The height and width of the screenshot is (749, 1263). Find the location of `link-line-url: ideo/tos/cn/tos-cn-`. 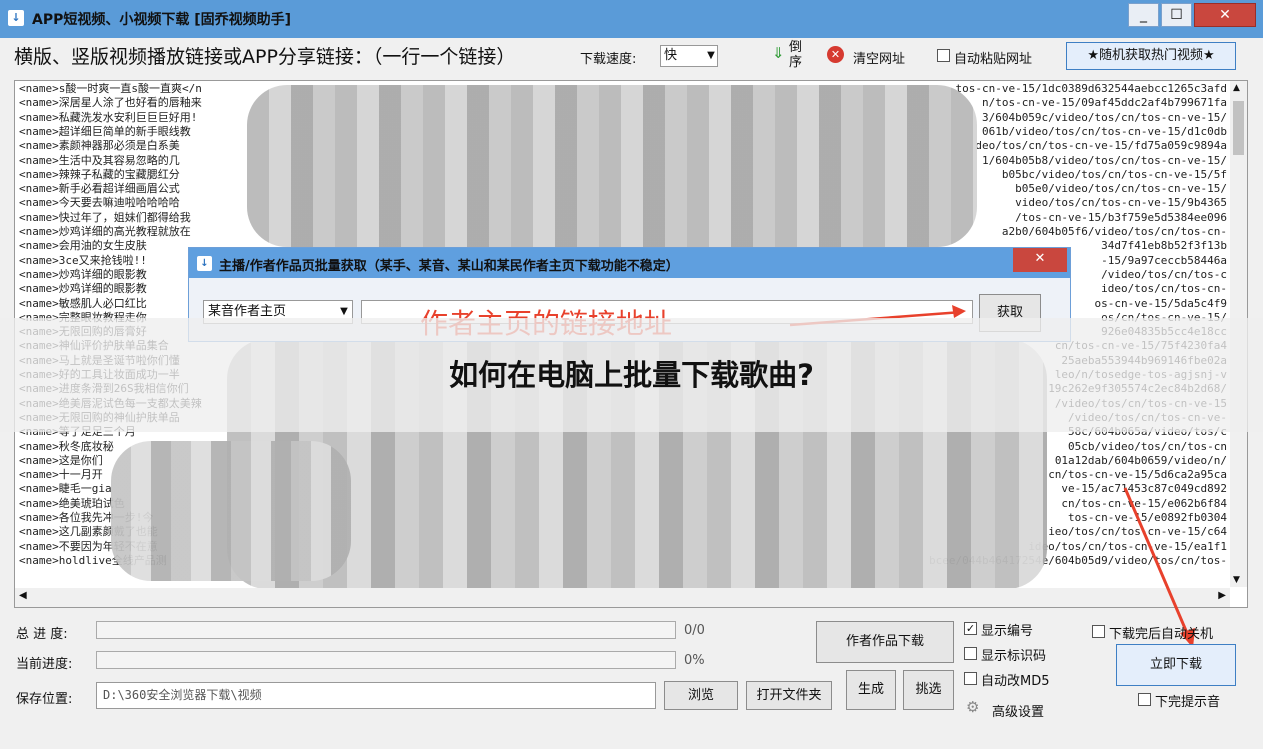

link-line-url: ideo/tos/cn/tos-cn- is located at coordinates (1164, 289).